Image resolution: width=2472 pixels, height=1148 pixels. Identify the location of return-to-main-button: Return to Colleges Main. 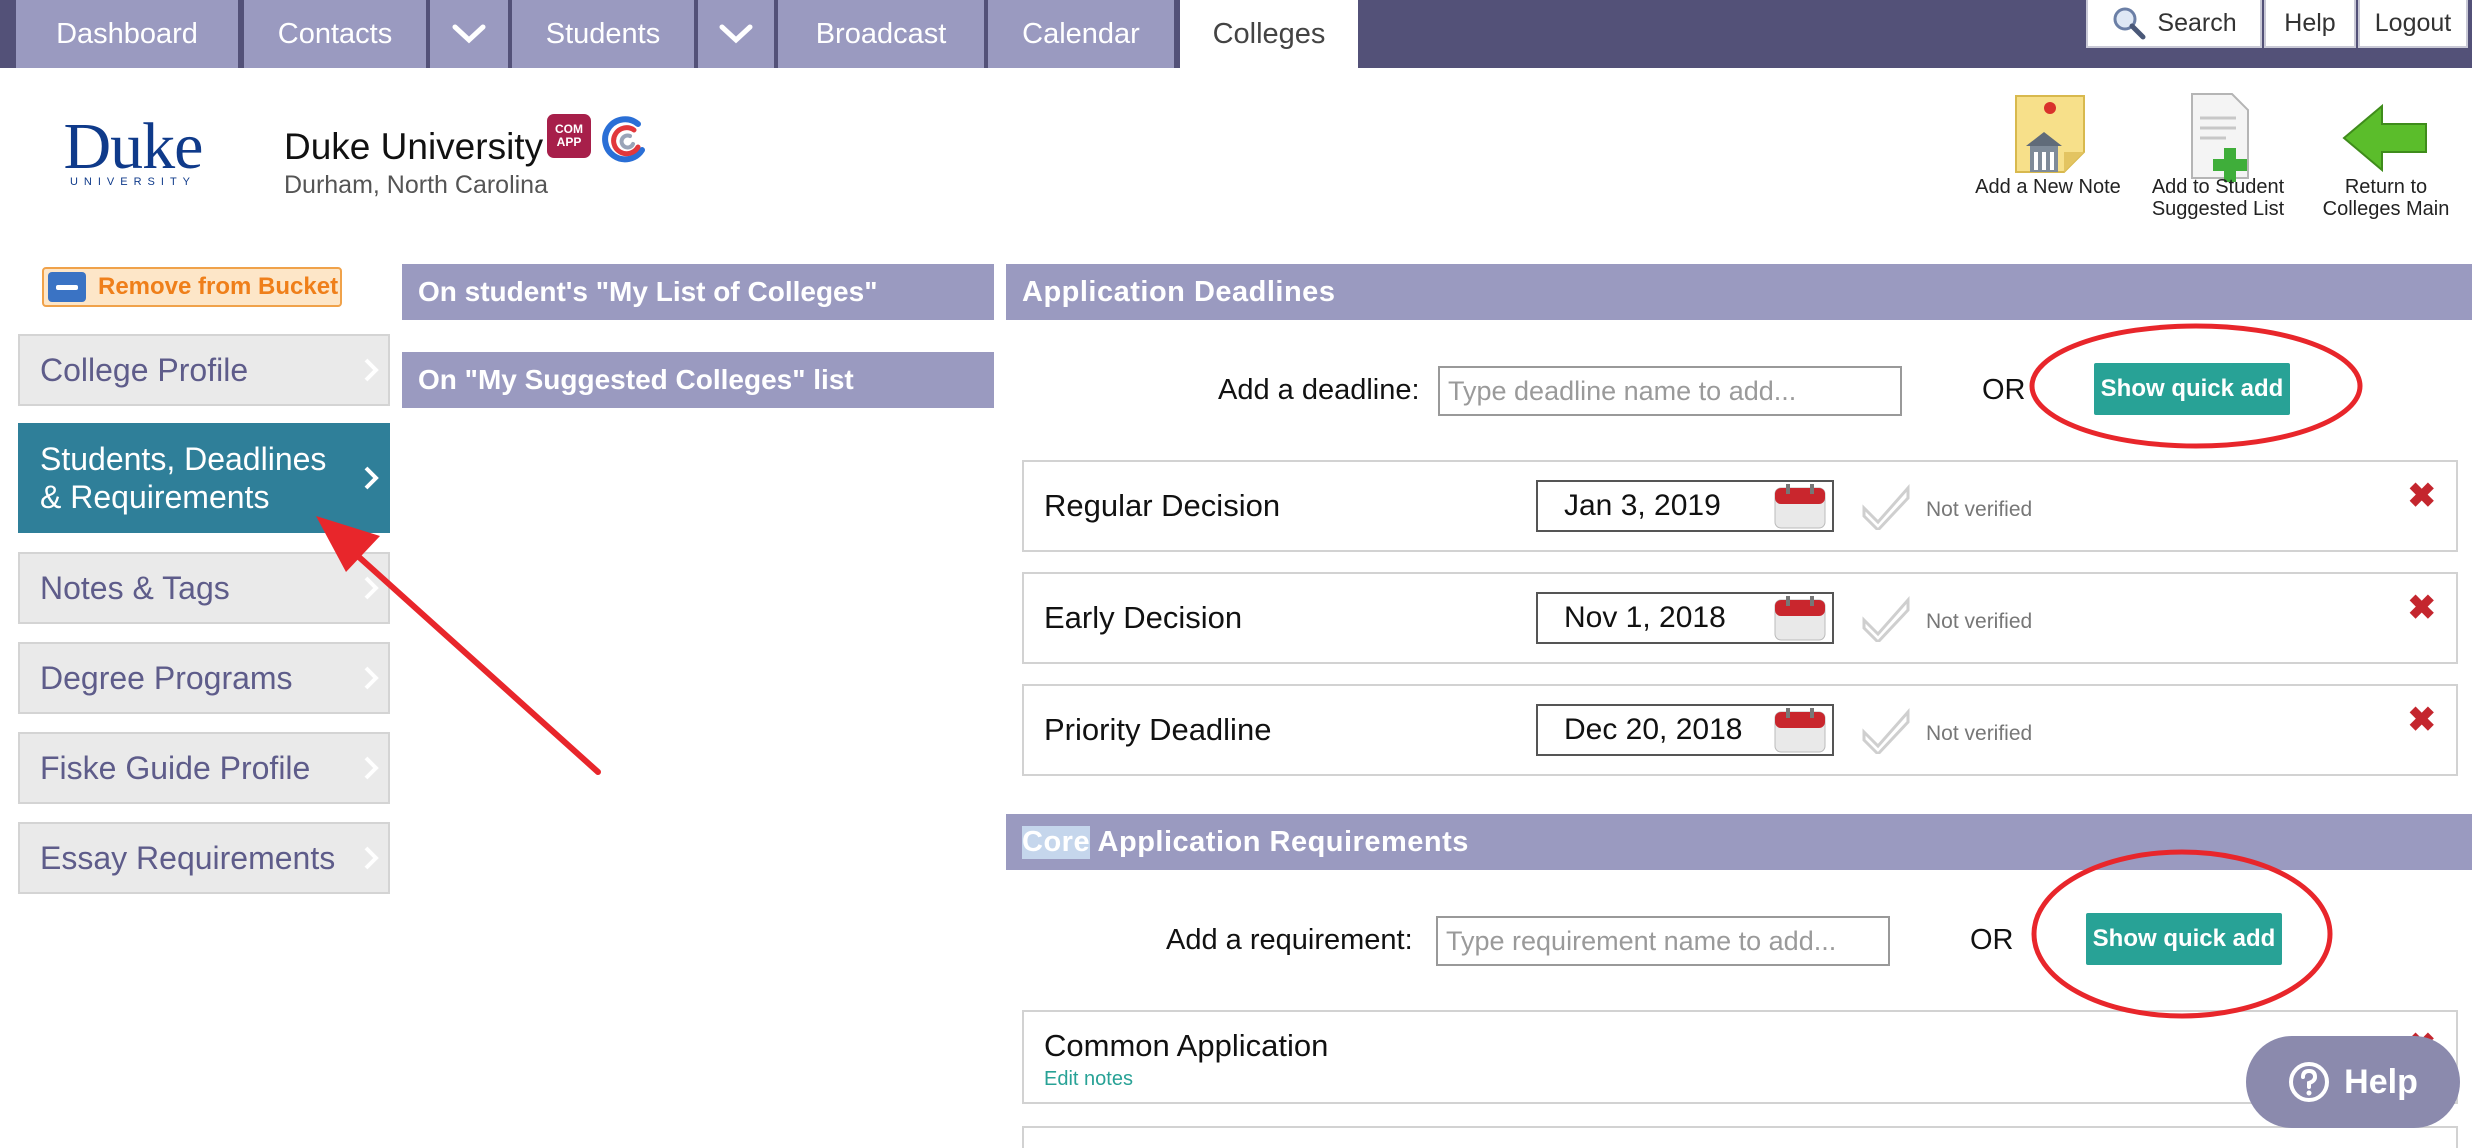
(2386, 154).